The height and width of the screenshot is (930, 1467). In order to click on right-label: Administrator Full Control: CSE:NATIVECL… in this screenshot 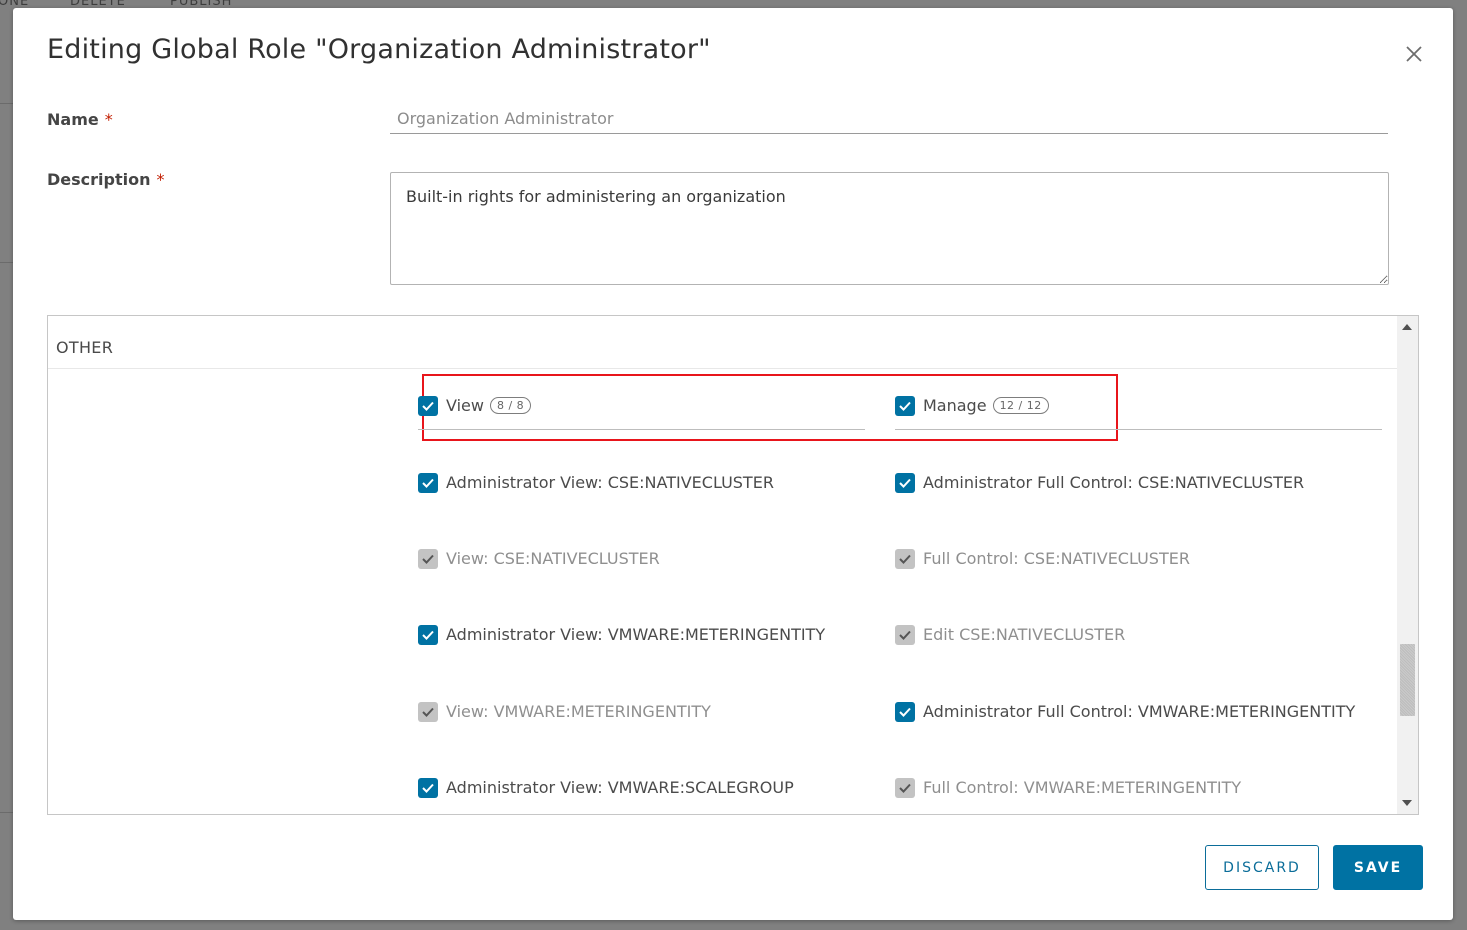, I will do `click(1114, 482)`.